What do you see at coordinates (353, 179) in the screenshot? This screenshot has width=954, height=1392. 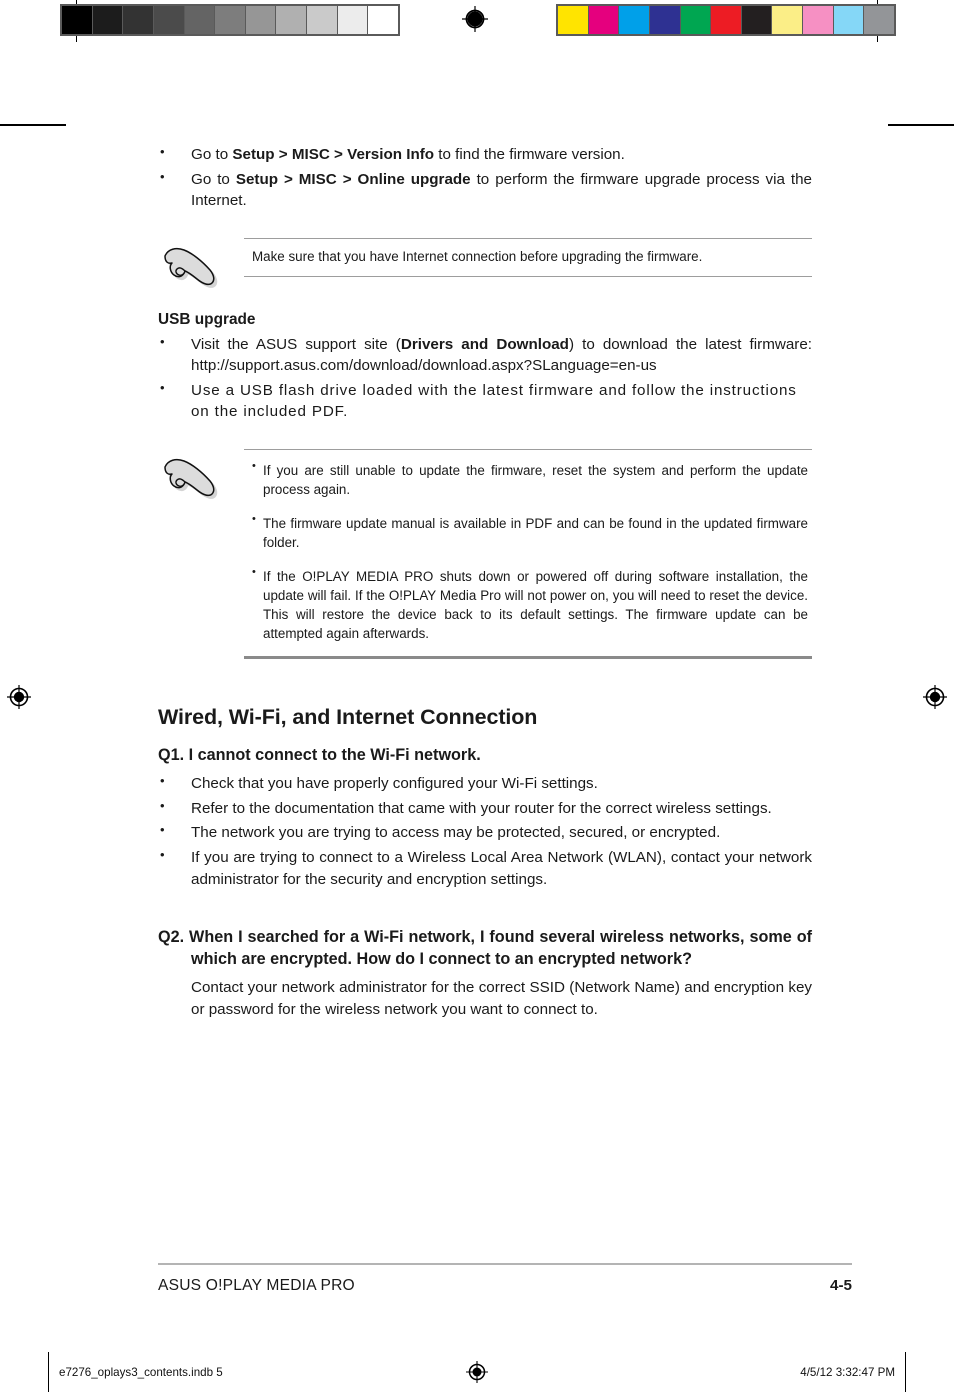 I see `bullet-text-bold: Setup > MISC > Online upgrade` at bounding box center [353, 179].